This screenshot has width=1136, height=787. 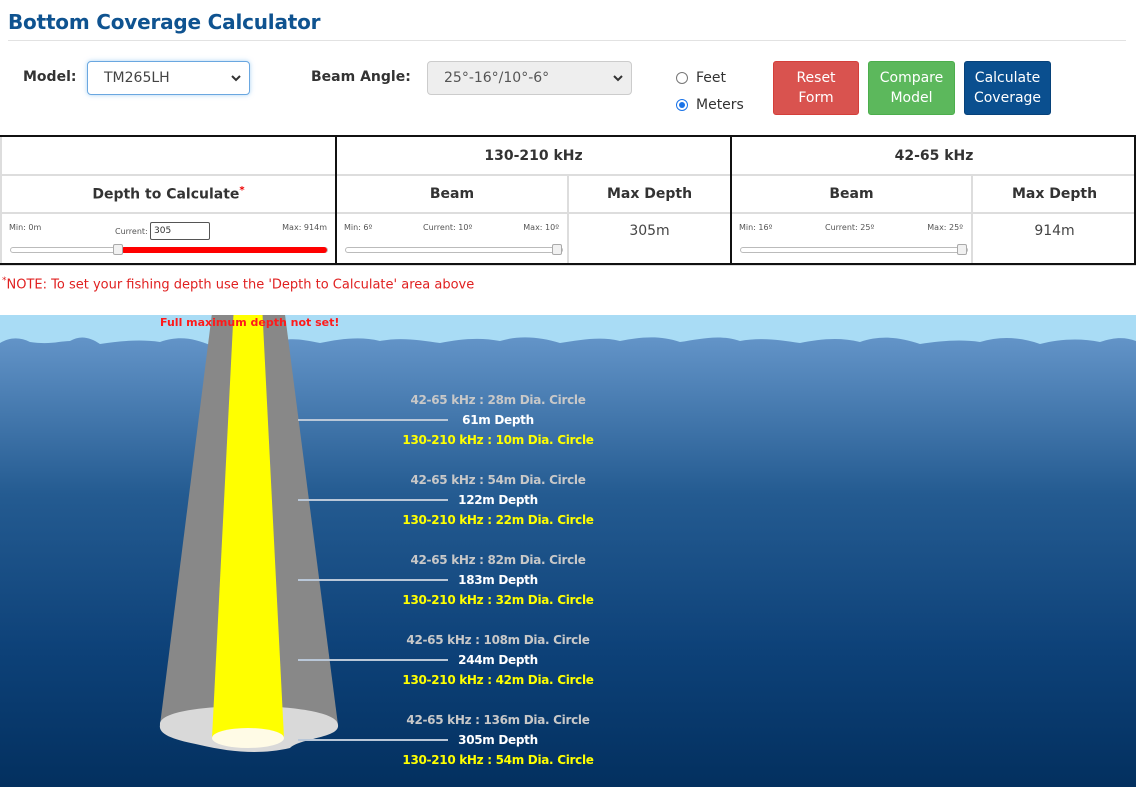 What do you see at coordinates (1054, 231) in the screenshot?
I see `low-max-depth-value: 914m` at bounding box center [1054, 231].